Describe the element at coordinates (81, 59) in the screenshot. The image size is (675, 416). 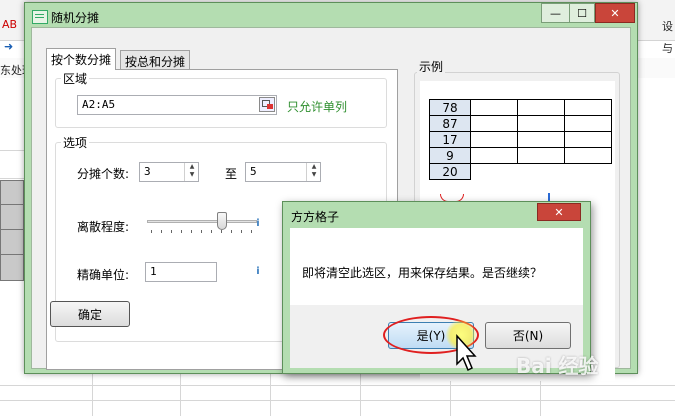
I see `tab-by-count: 按个数分摊` at that location.